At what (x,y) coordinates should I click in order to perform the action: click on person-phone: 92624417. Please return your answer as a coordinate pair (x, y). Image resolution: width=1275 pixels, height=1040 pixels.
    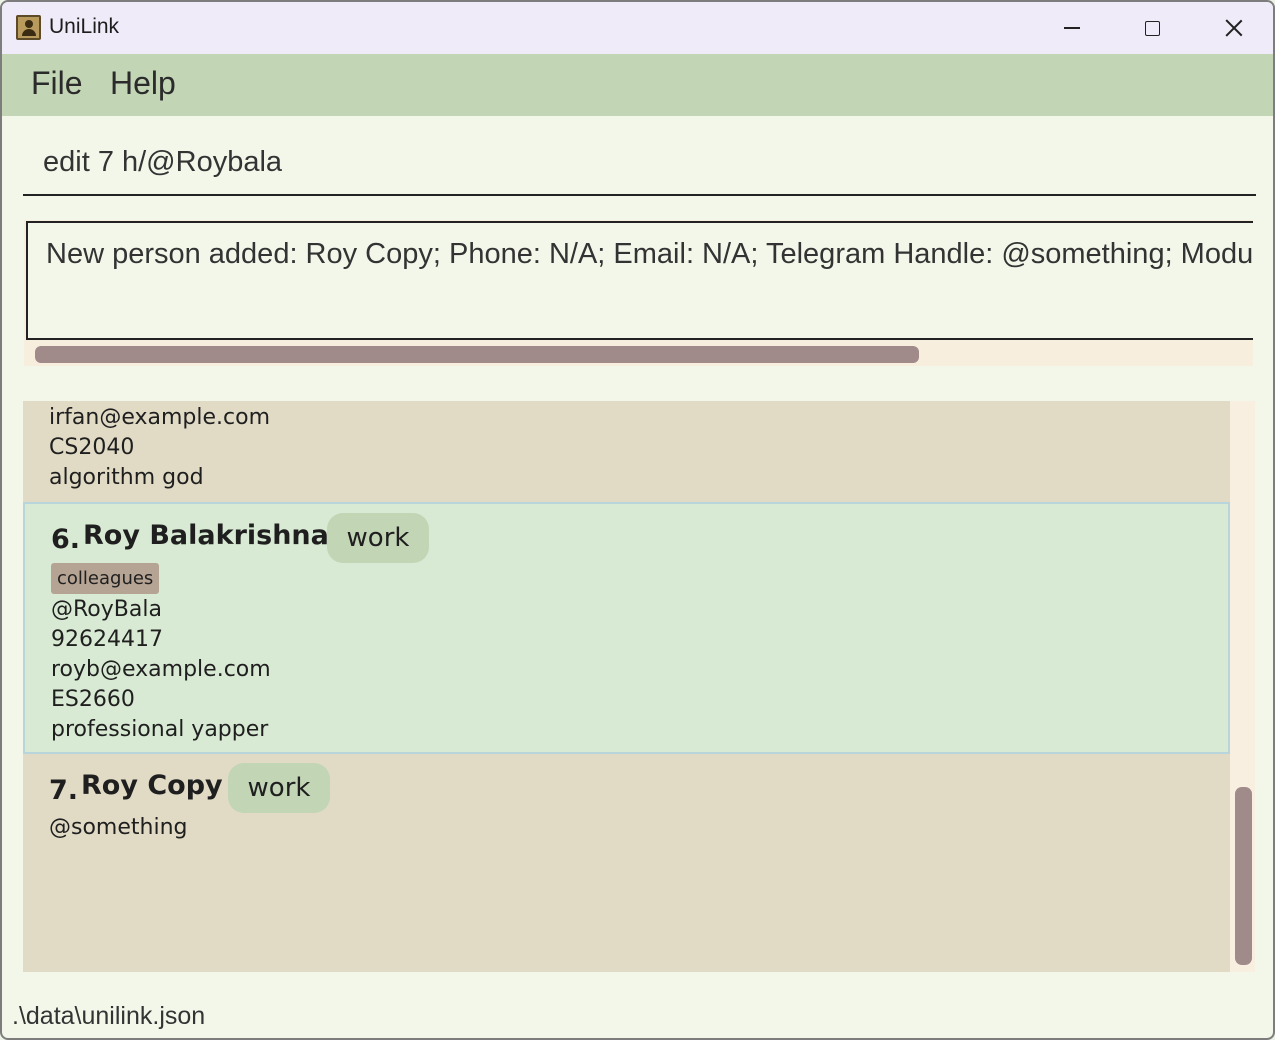
    Looking at the image, I should click on (107, 639).